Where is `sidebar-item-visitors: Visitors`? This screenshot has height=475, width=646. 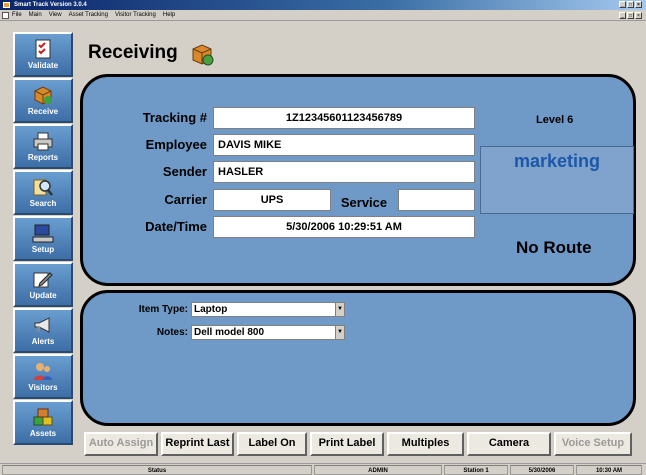
sidebar-item-visitors: Visitors is located at coordinates (43, 376).